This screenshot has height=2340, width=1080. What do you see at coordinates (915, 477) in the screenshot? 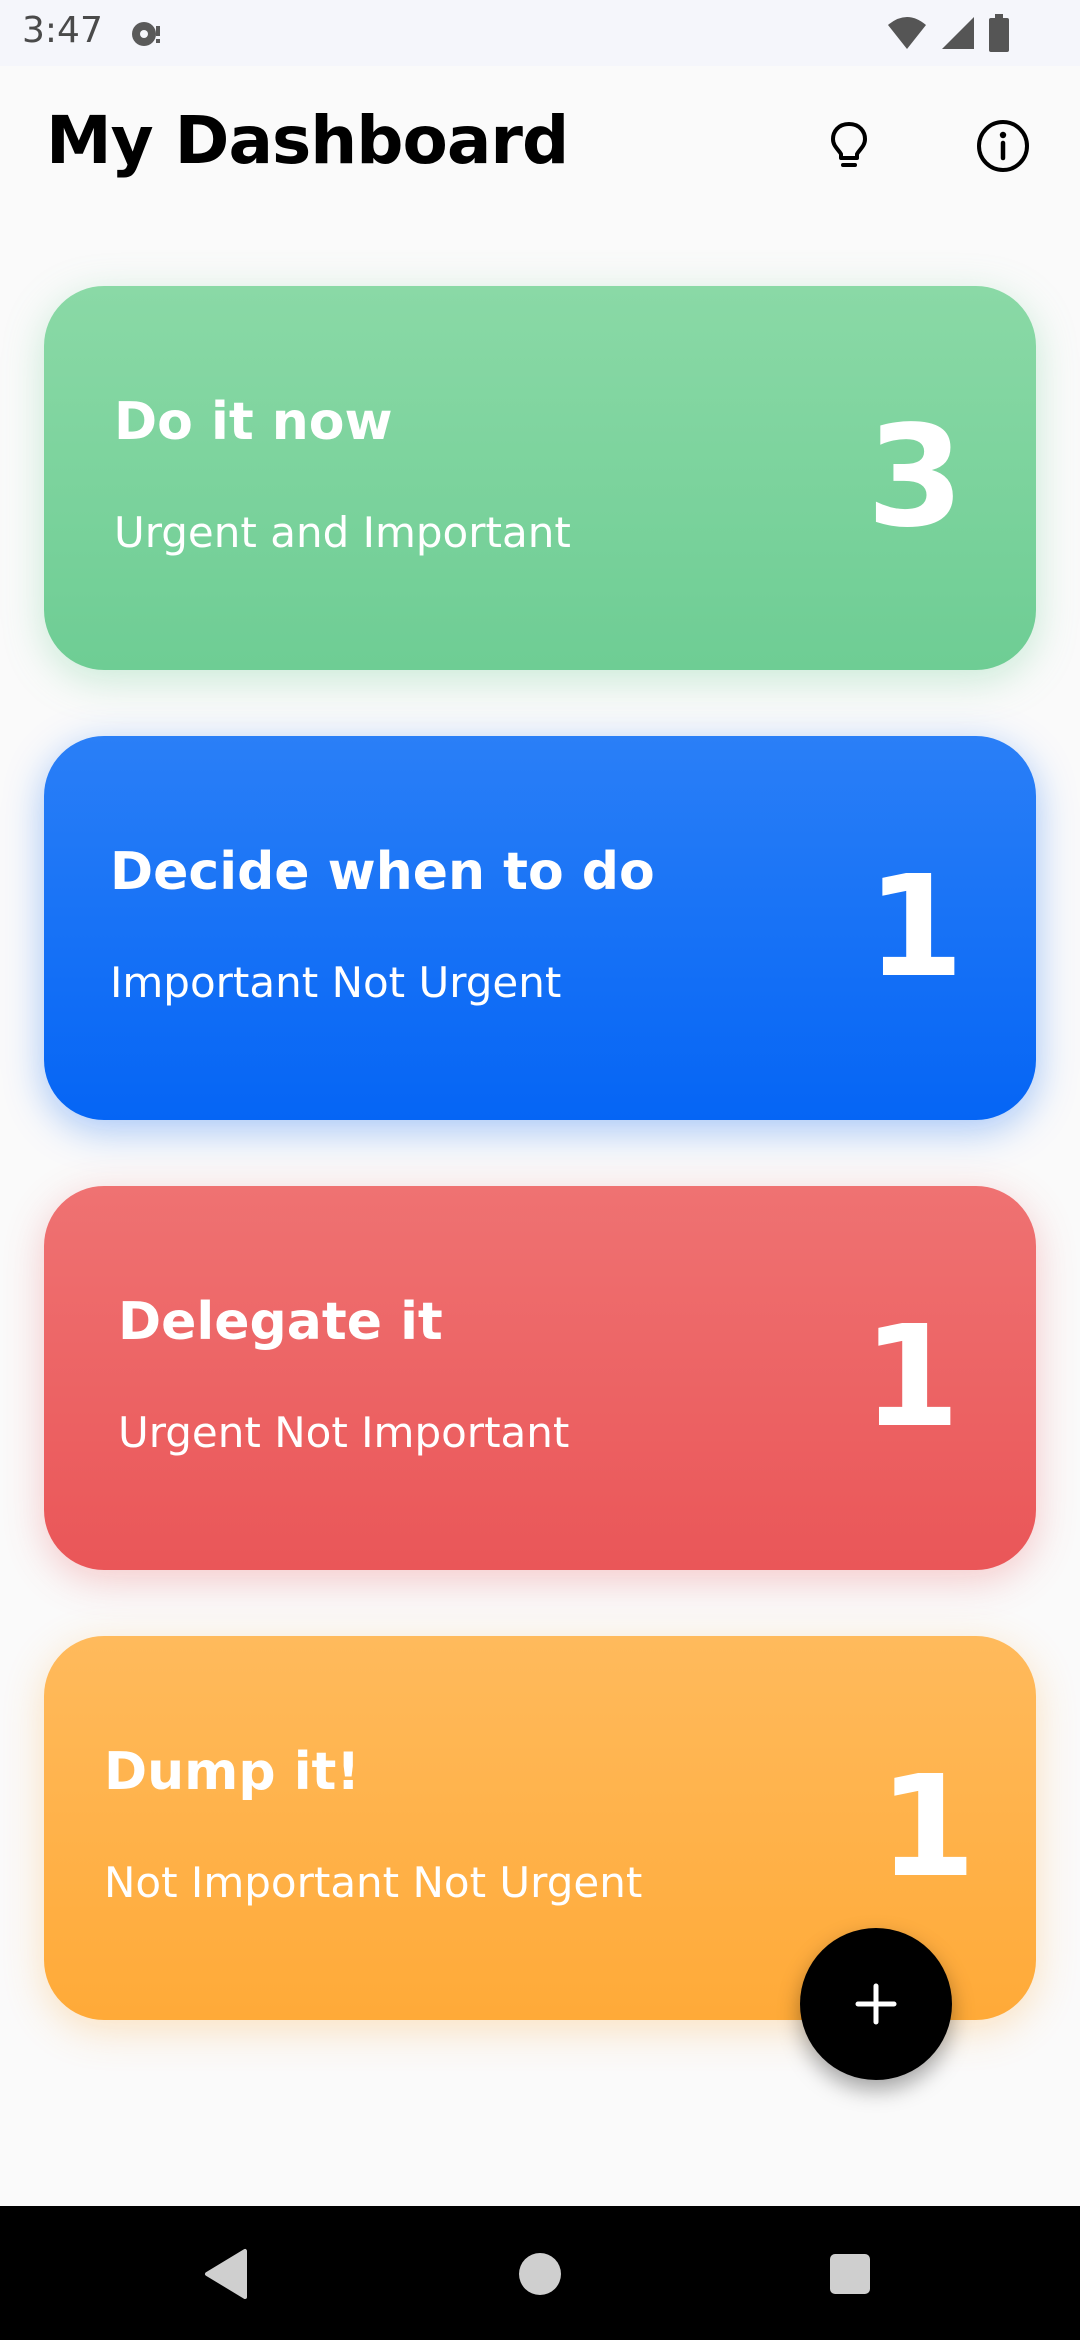
I see `card-count: 3` at bounding box center [915, 477].